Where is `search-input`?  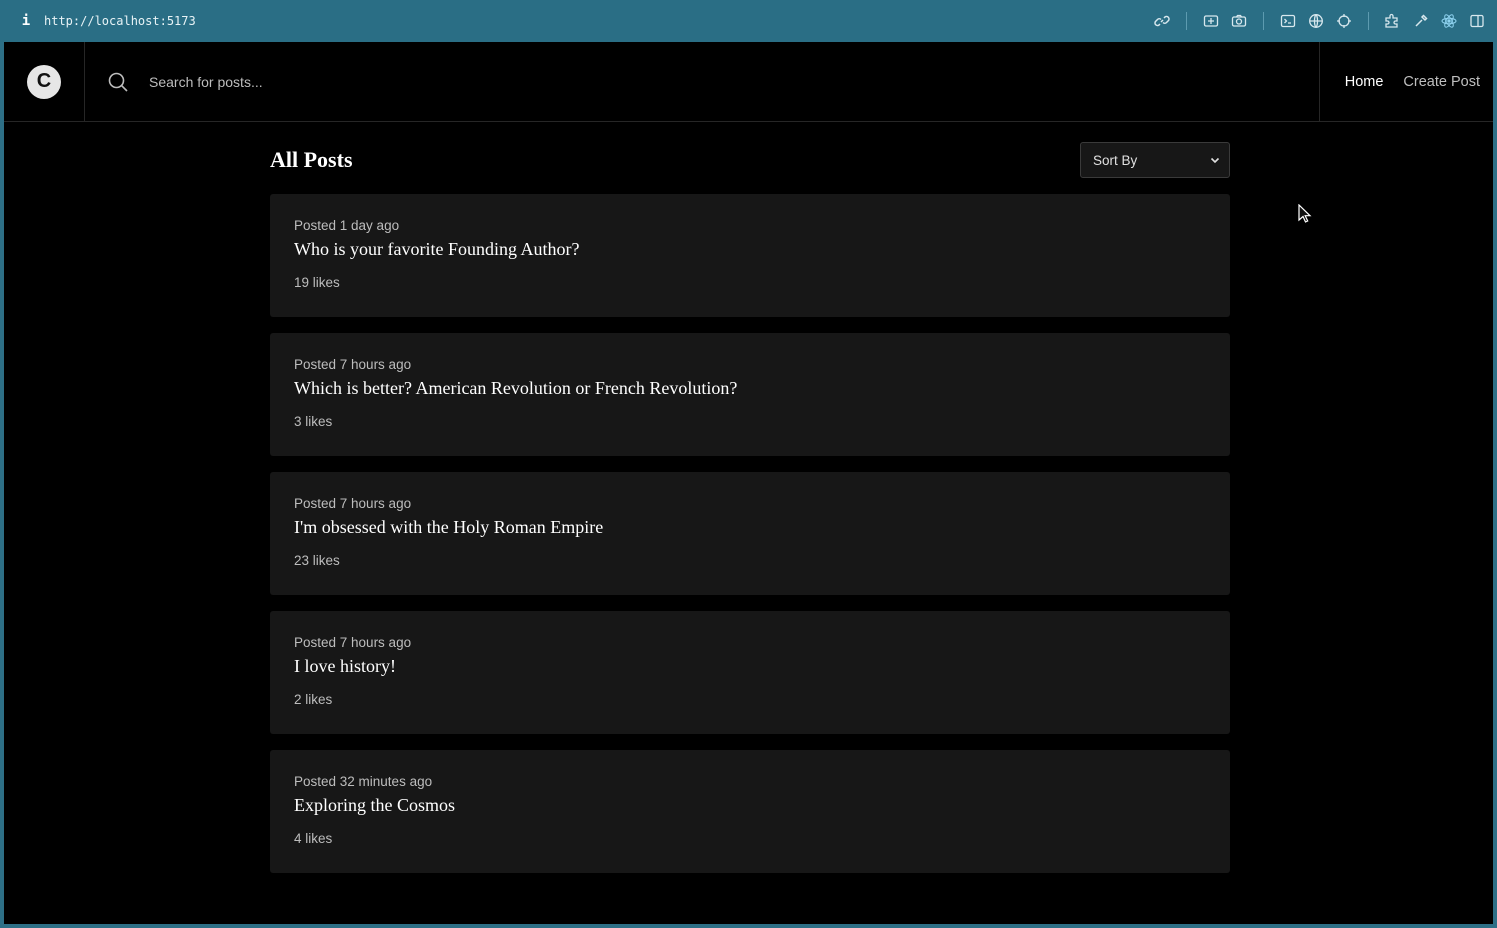 search-input is located at coordinates (449, 81).